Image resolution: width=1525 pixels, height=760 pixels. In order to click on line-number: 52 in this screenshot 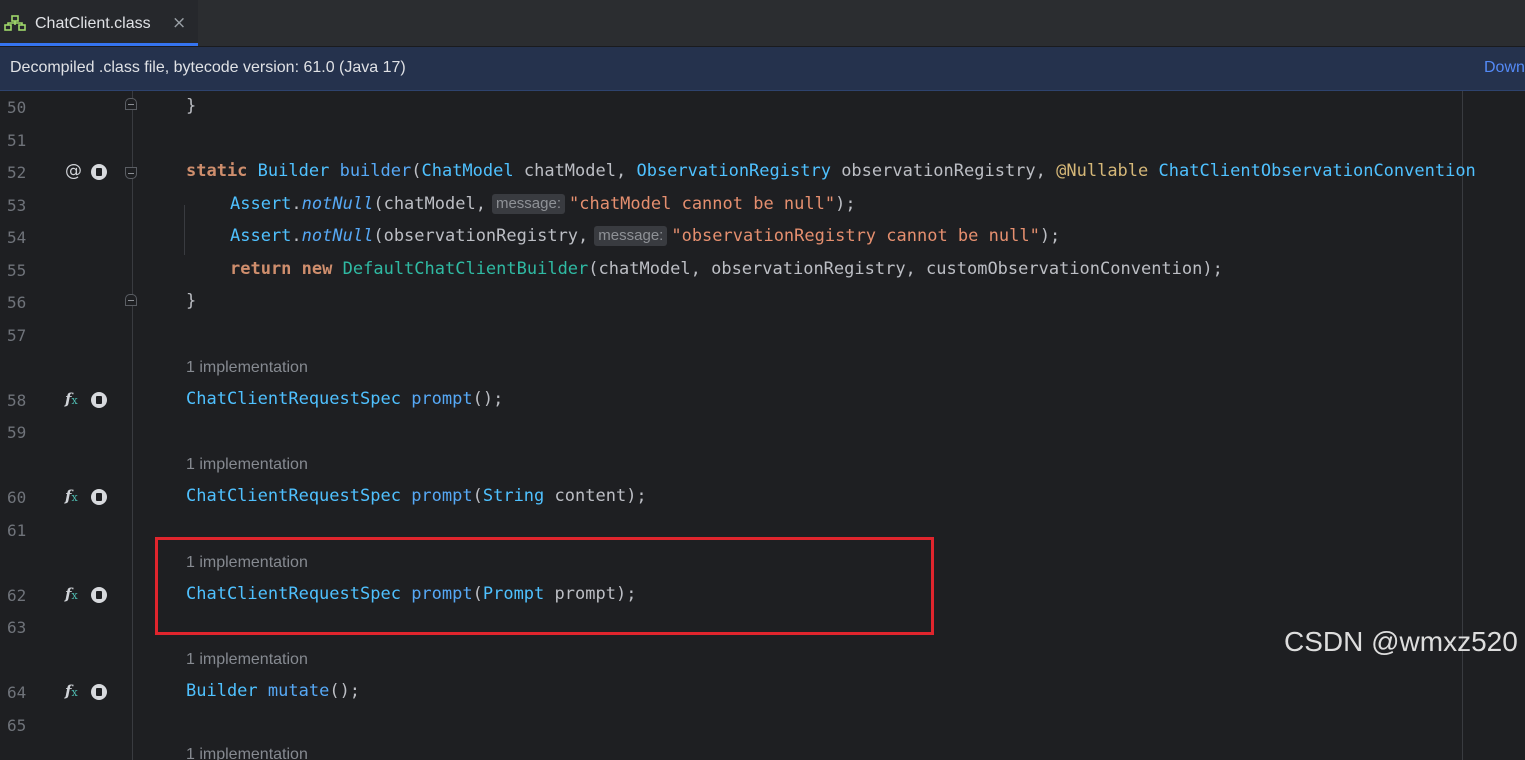, I will do `click(17, 172)`.